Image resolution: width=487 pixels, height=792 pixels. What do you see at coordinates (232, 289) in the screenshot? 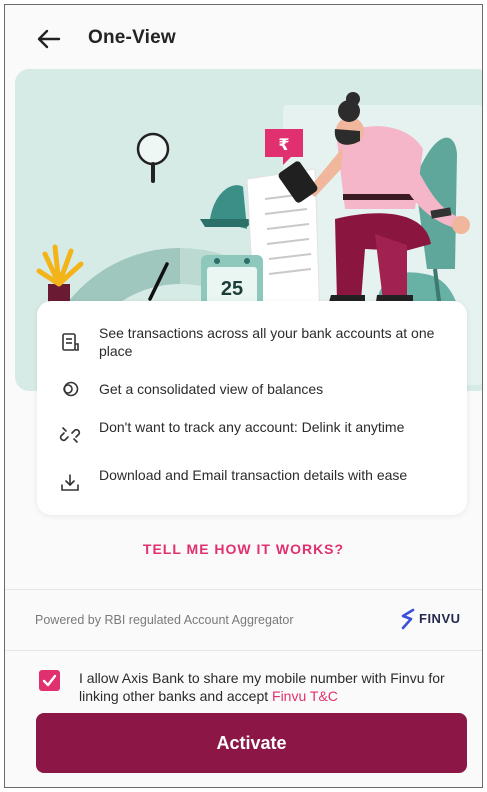
I see `calendar-day-label: 25` at bounding box center [232, 289].